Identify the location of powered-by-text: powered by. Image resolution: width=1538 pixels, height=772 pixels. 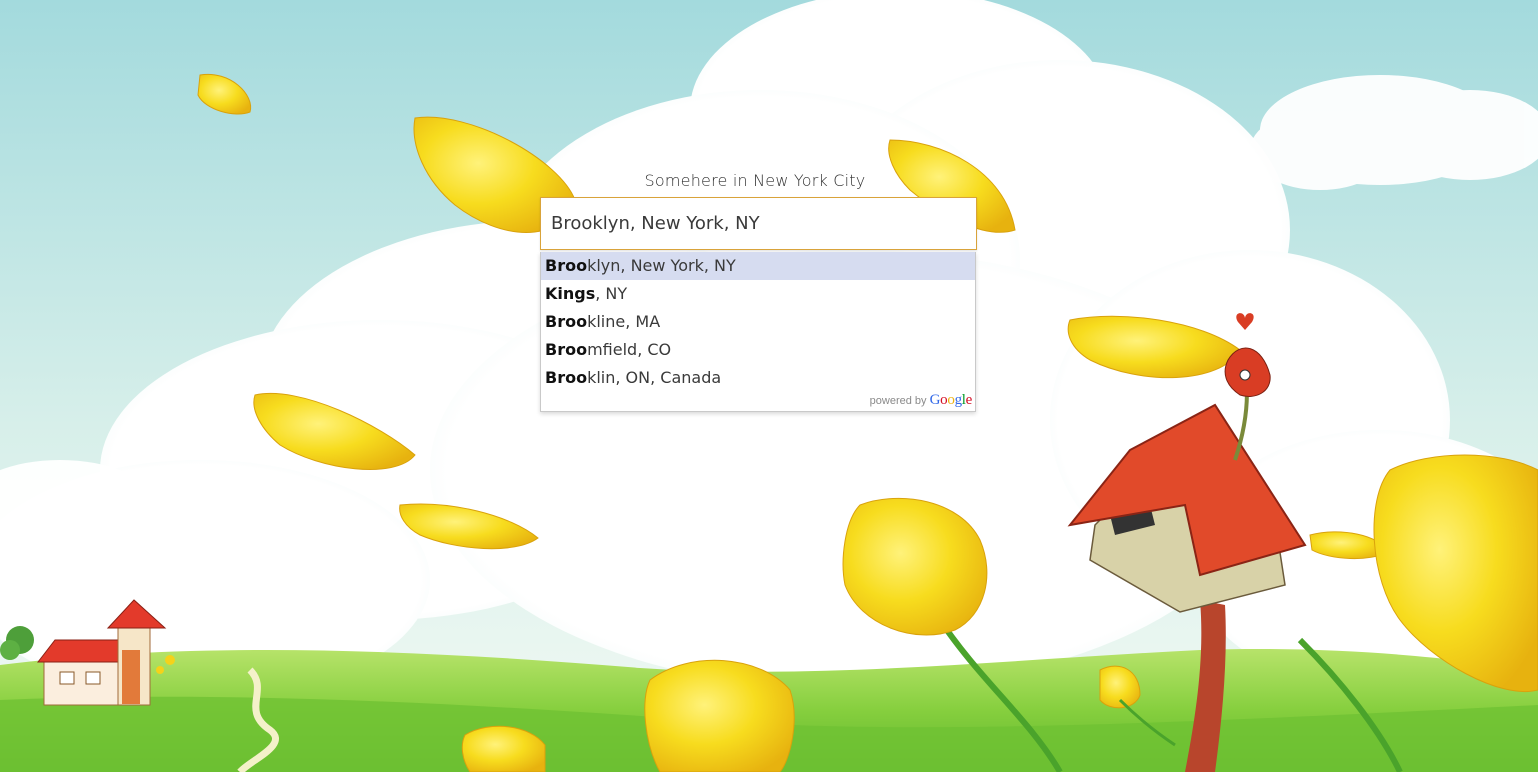
(898, 401).